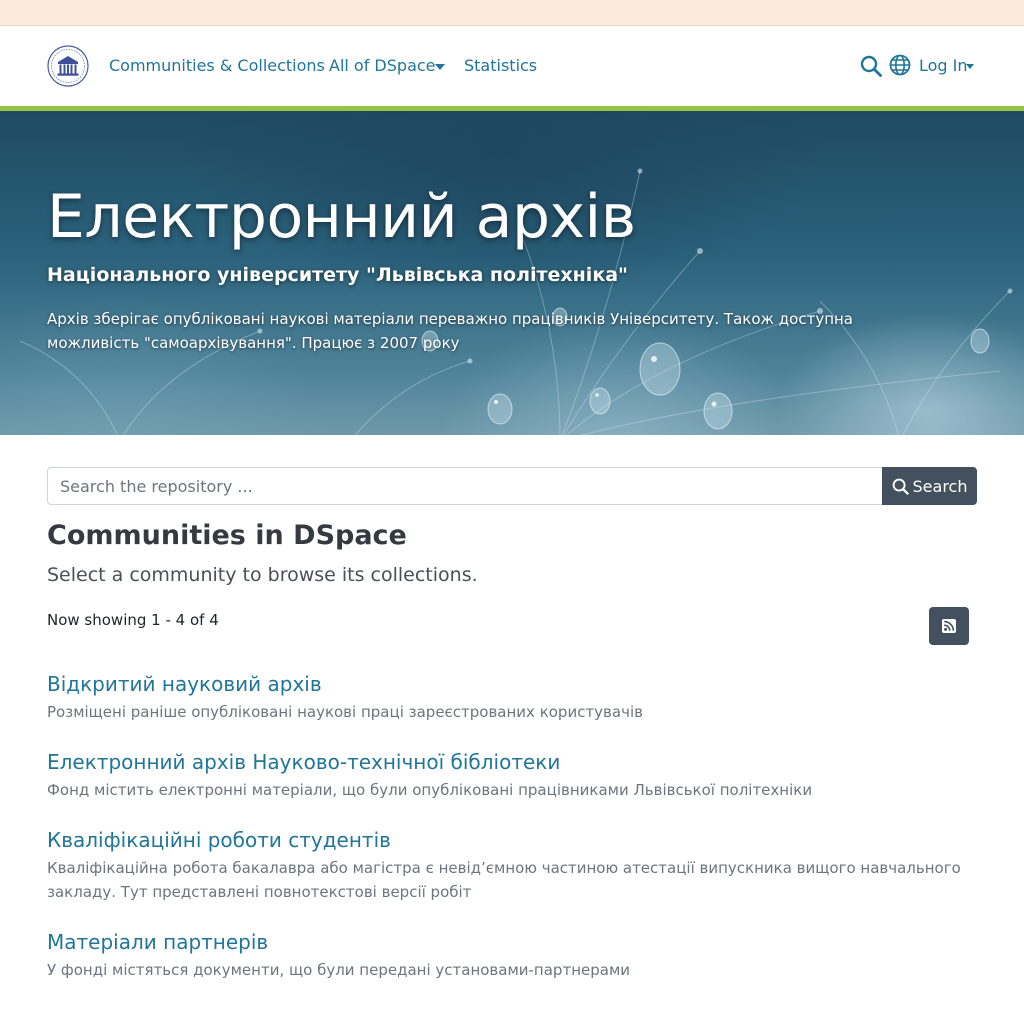  I want to click on community-link: Відкритий науковий архів, so click(514, 684).